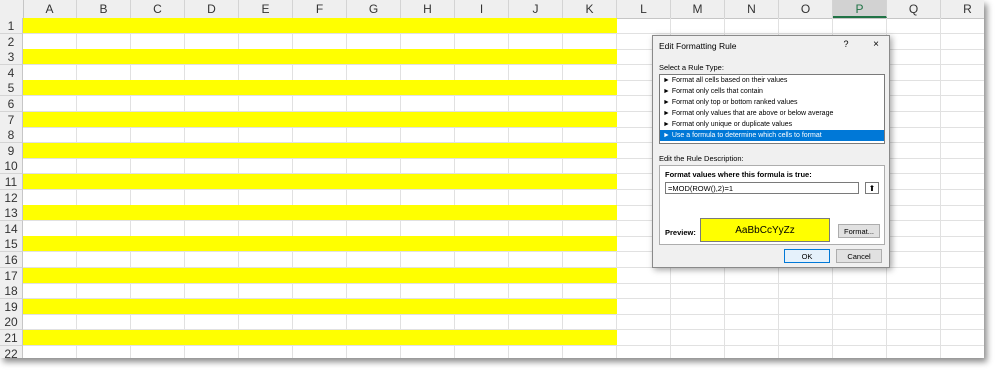 This screenshot has height=380, width=999. I want to click on rule-type-item: ► Format all cells based on their values, so click(772, 80).